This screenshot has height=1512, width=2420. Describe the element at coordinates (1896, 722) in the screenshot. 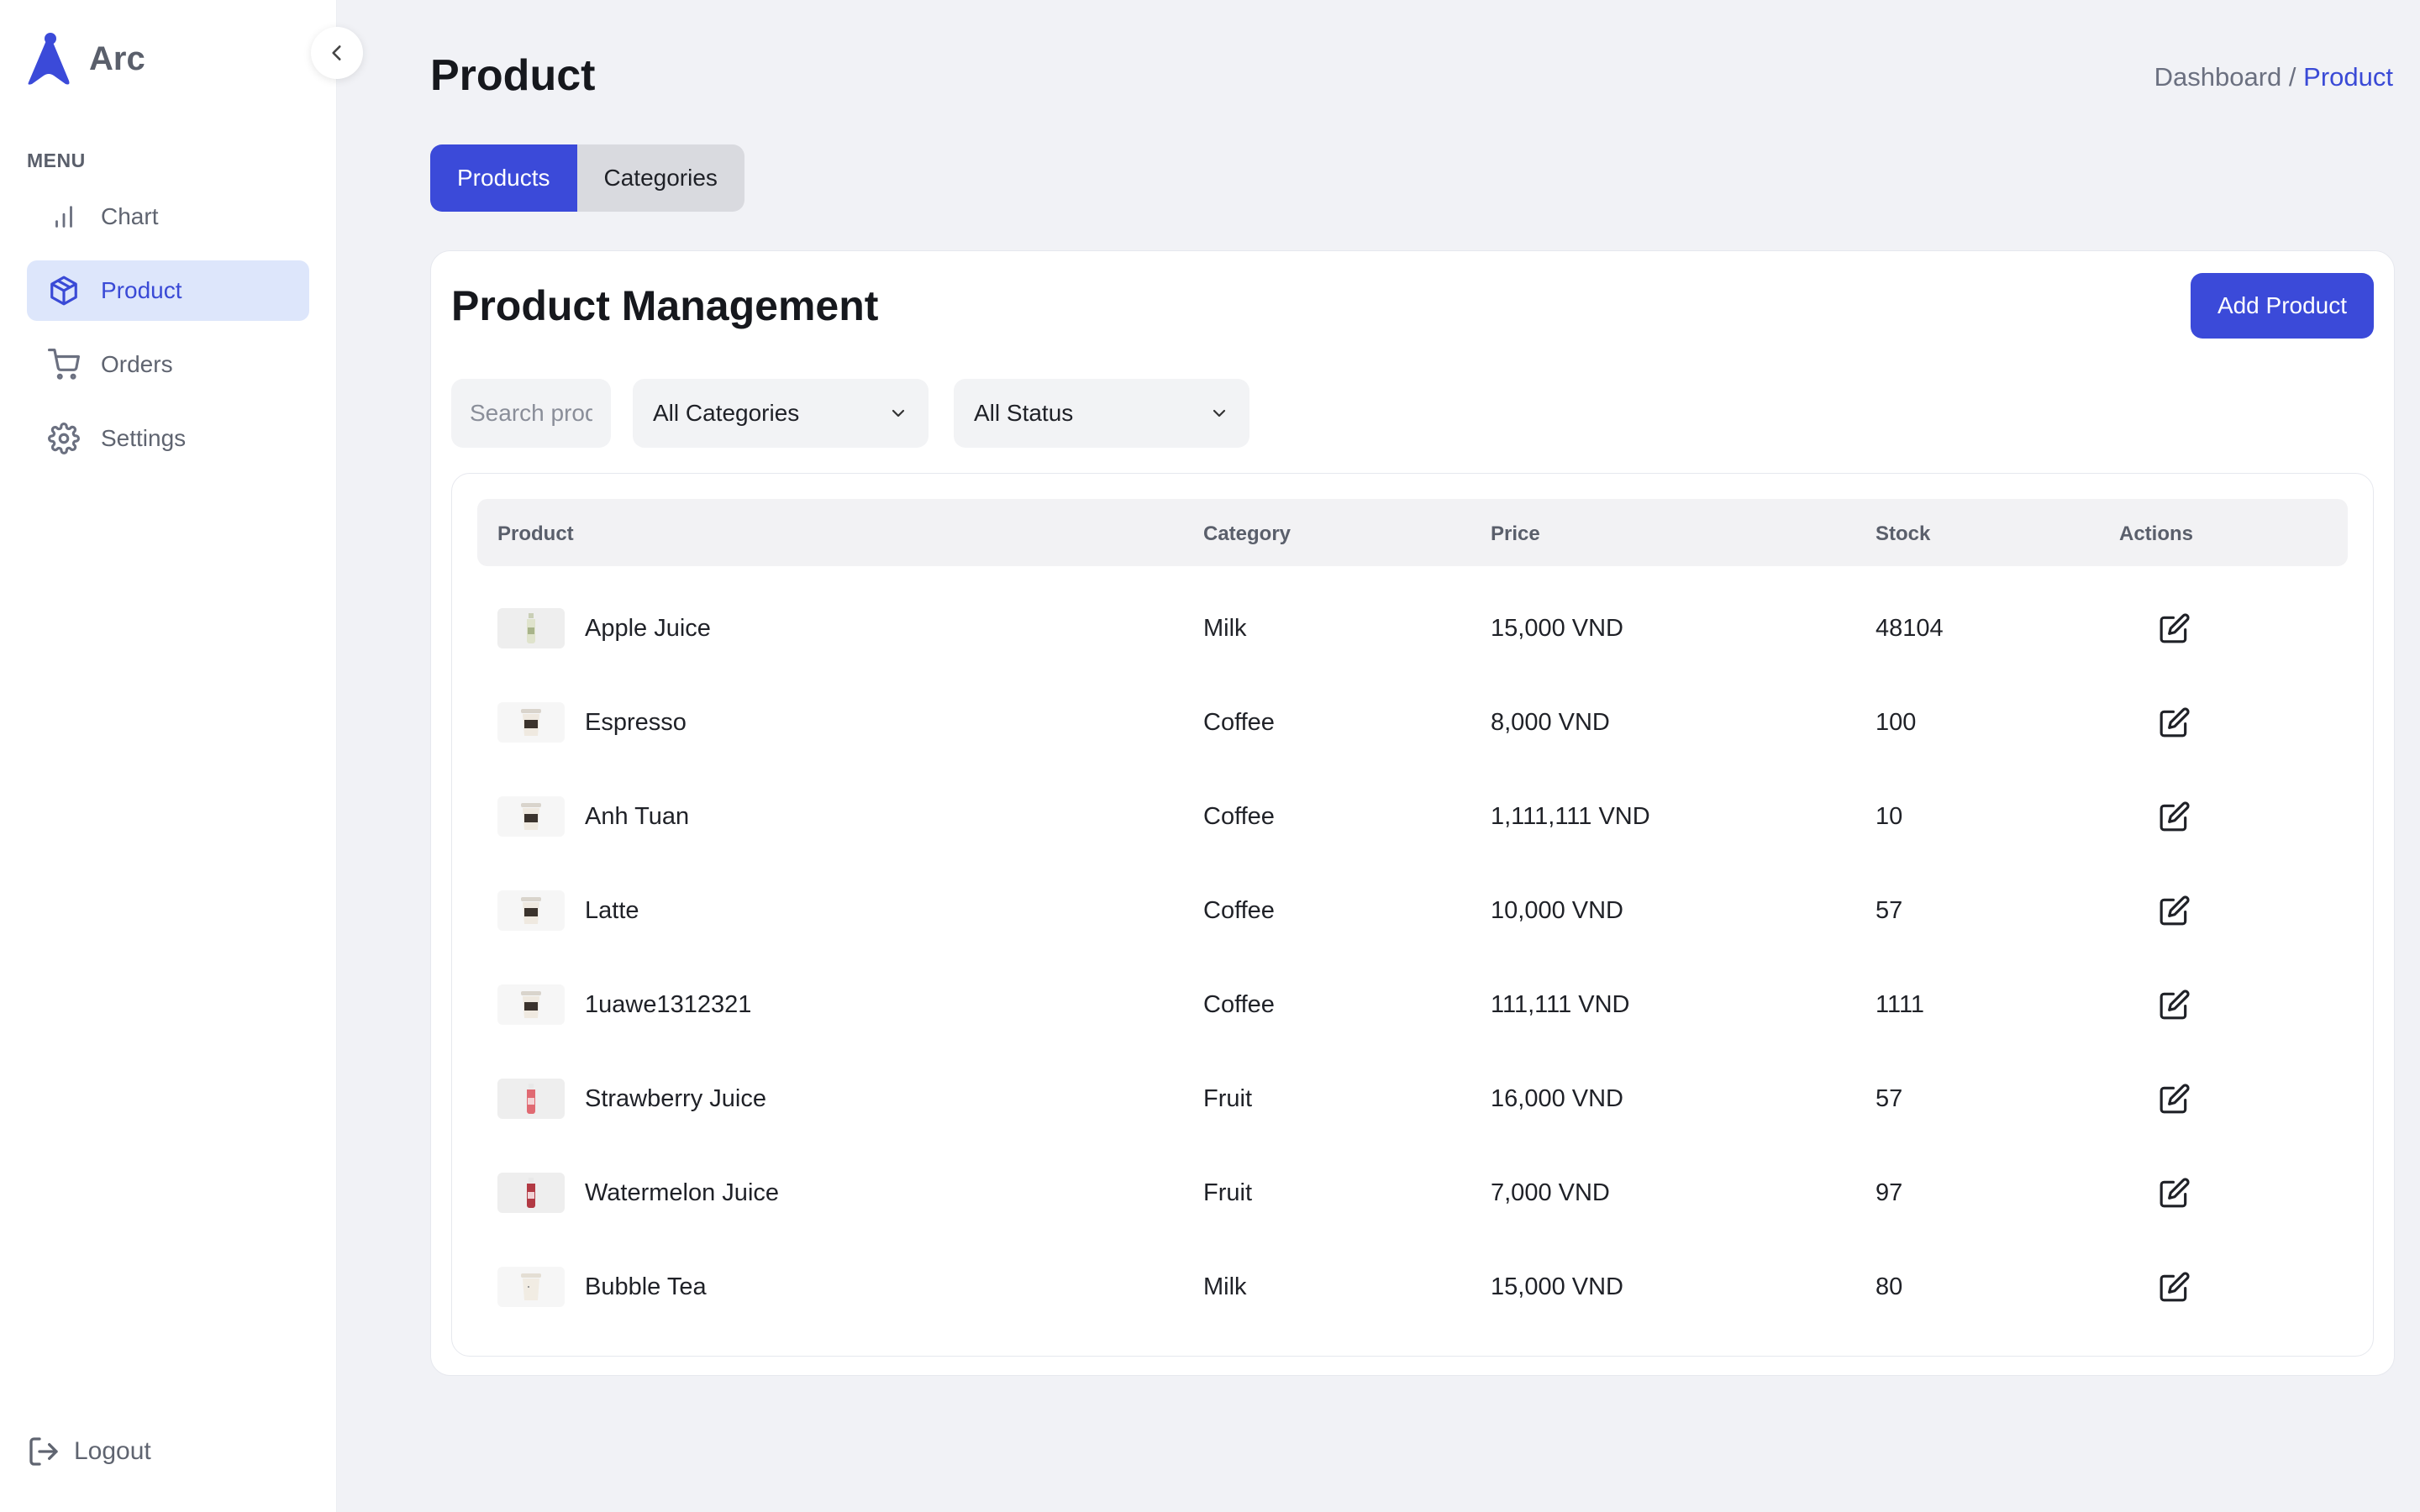

I see `product-stock: 100` at that location.